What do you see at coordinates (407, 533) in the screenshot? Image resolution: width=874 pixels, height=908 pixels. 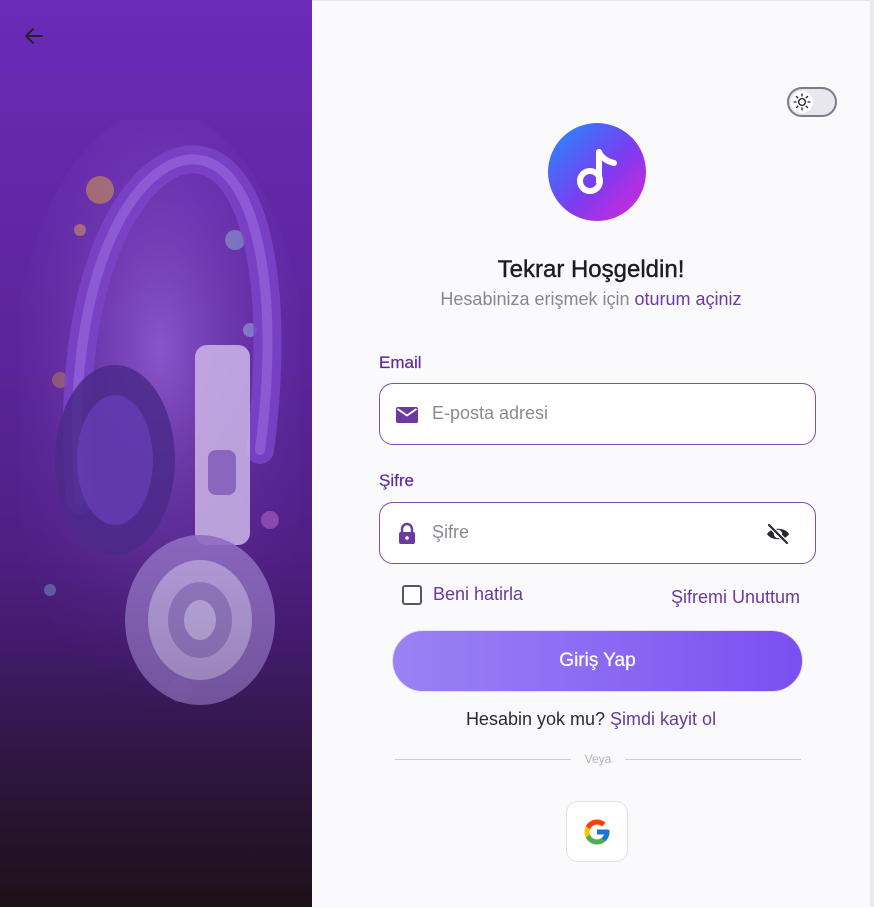 I see `lock-icon` at bounding box center [407, 533].